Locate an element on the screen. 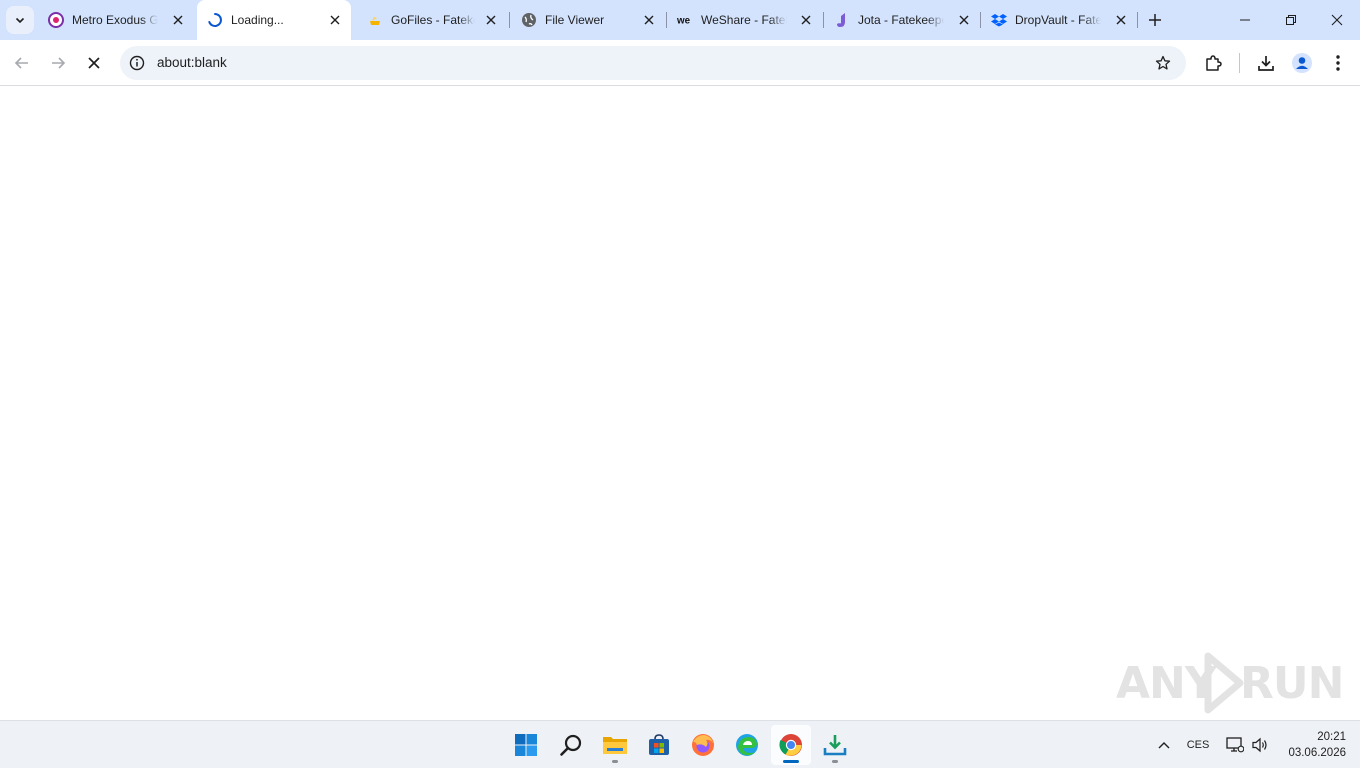  volume-status is located at coordinates (1260, 744).